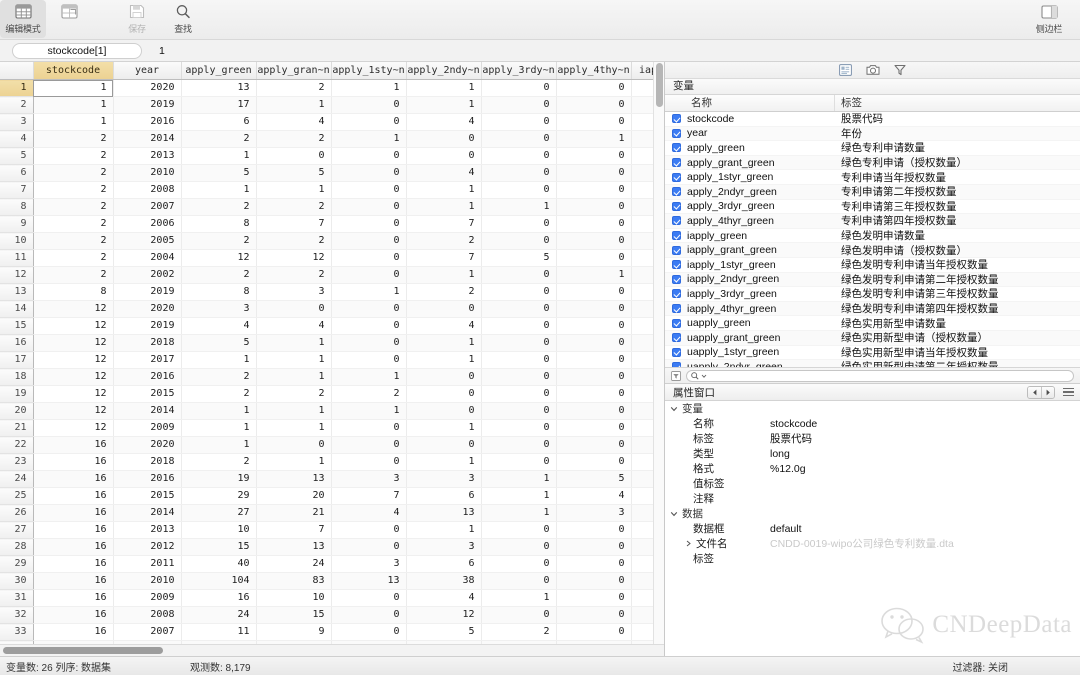  I want to click on table-row: 16 12 2018 5 1 0 1 0 0, so click(332, 343).